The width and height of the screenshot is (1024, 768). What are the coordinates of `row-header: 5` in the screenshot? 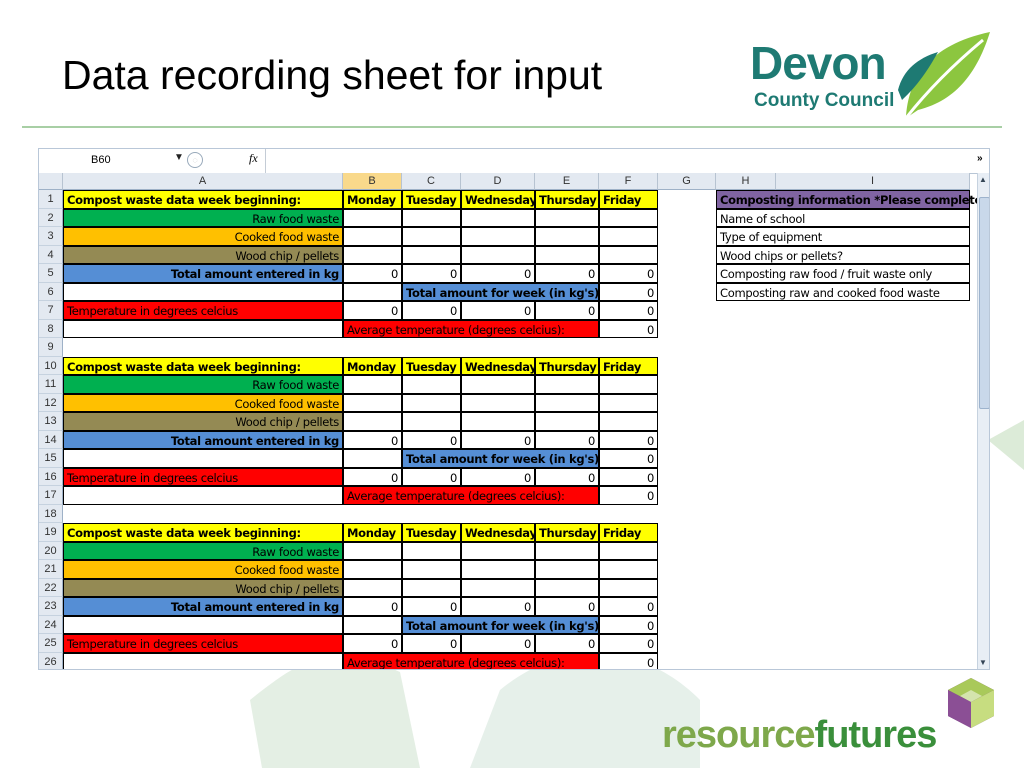 It's located at (51, 273).